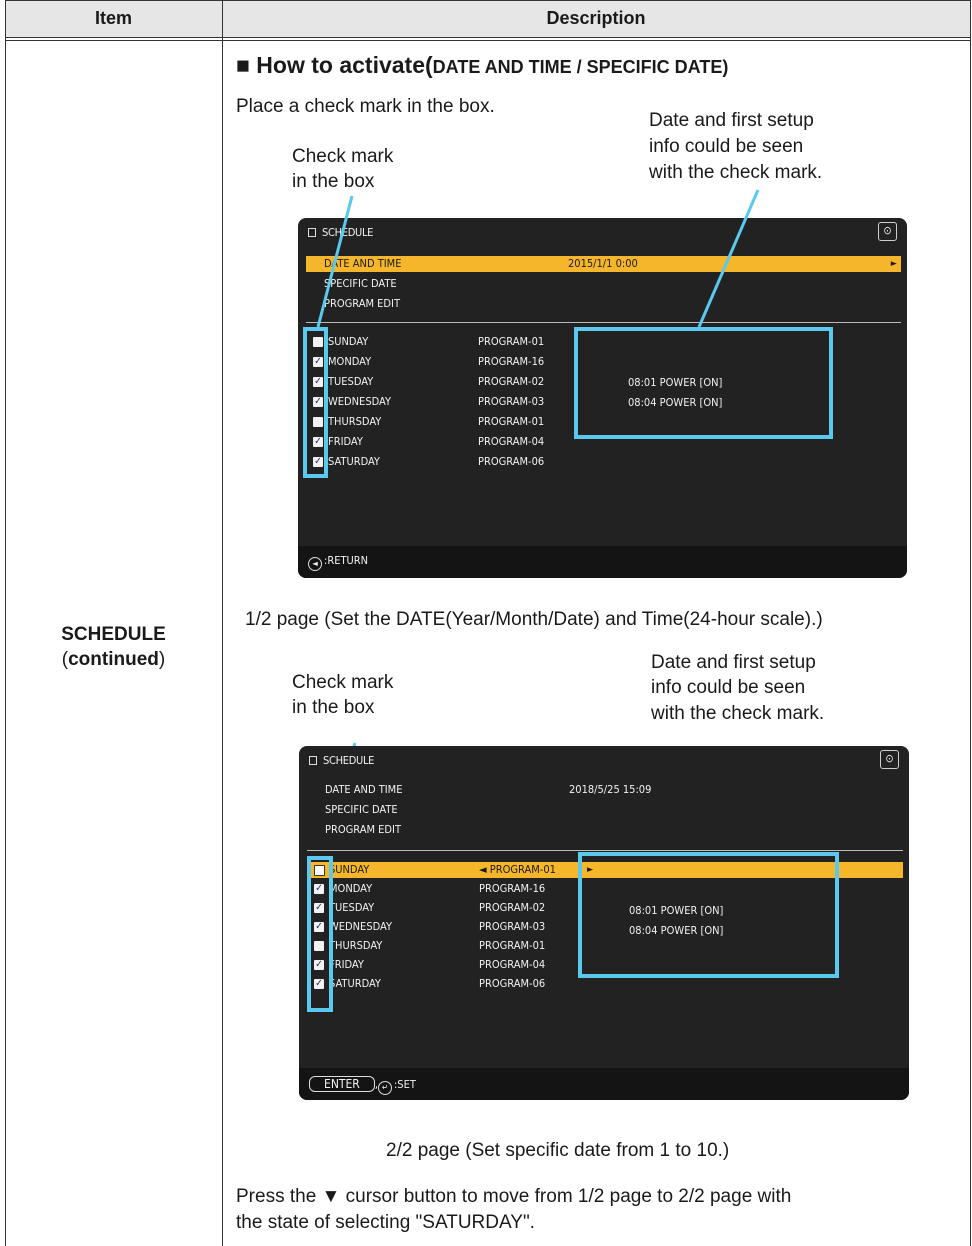  I want to click on note-line2: the state of selecting "SATURDAY"., so click(385, 1222).